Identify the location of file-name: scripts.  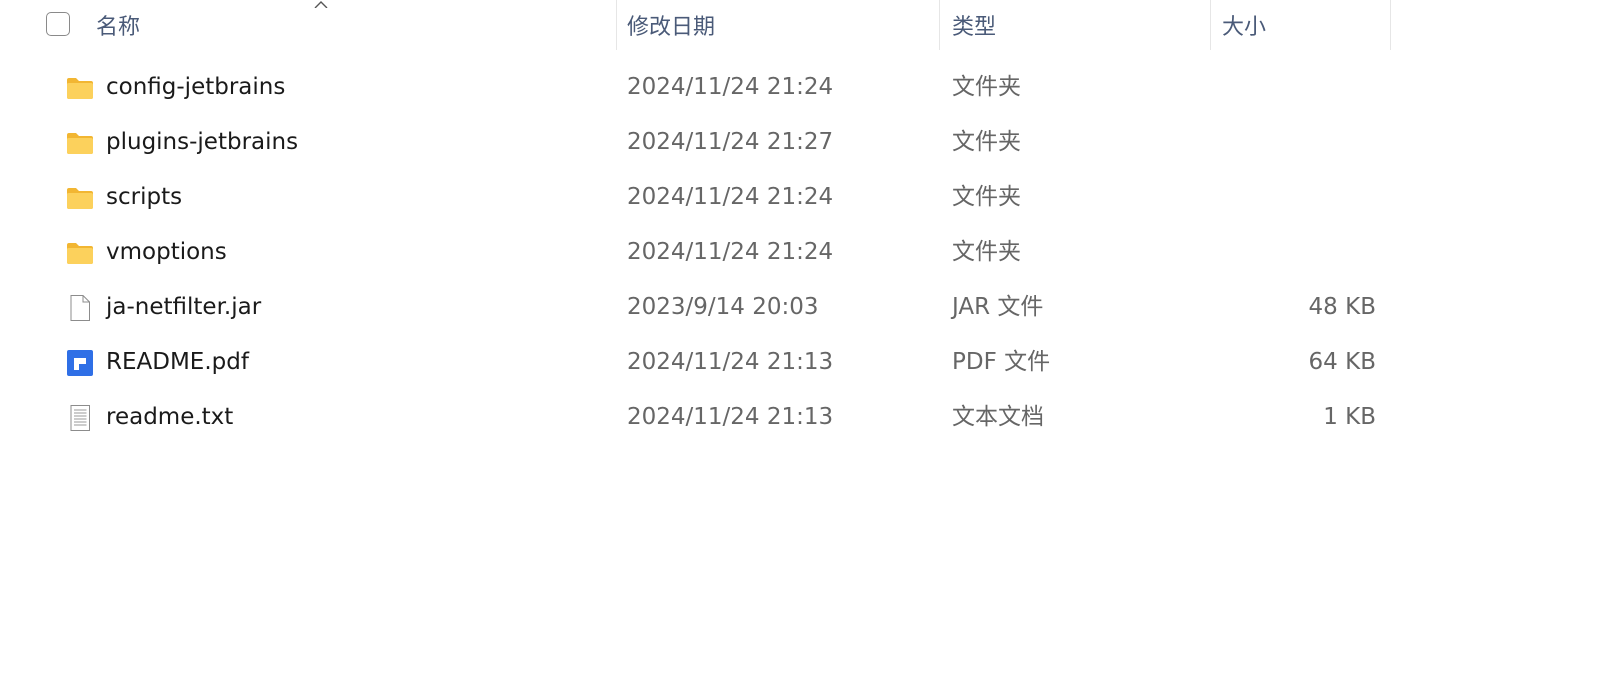
(144, 197).